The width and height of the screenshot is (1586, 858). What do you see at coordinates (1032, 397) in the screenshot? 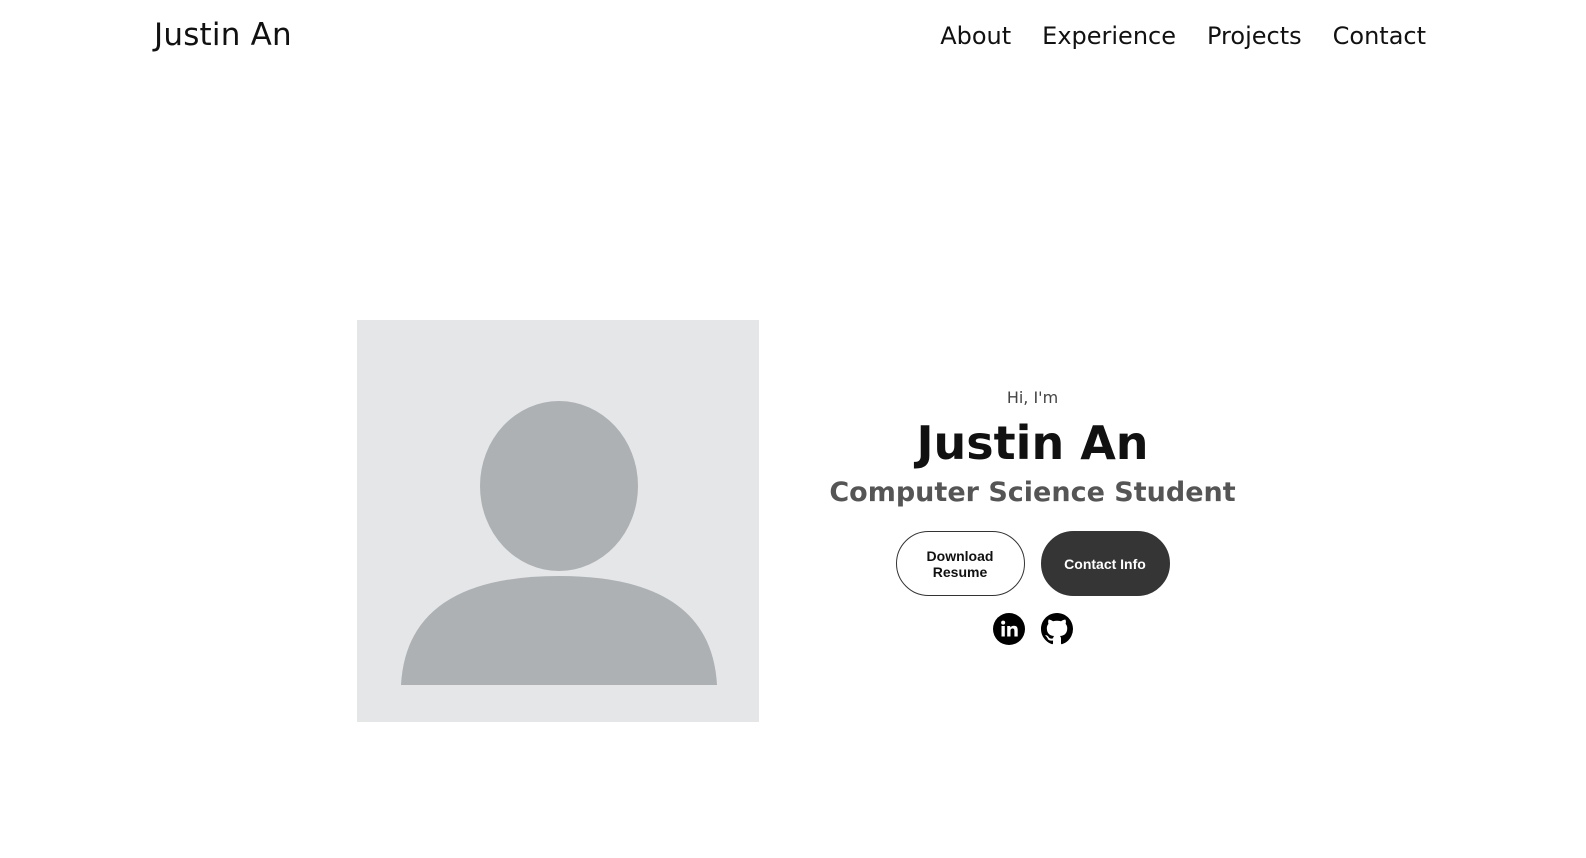
I see `greeting-text: Hi, I'm` at bounding box center [1032, 397].